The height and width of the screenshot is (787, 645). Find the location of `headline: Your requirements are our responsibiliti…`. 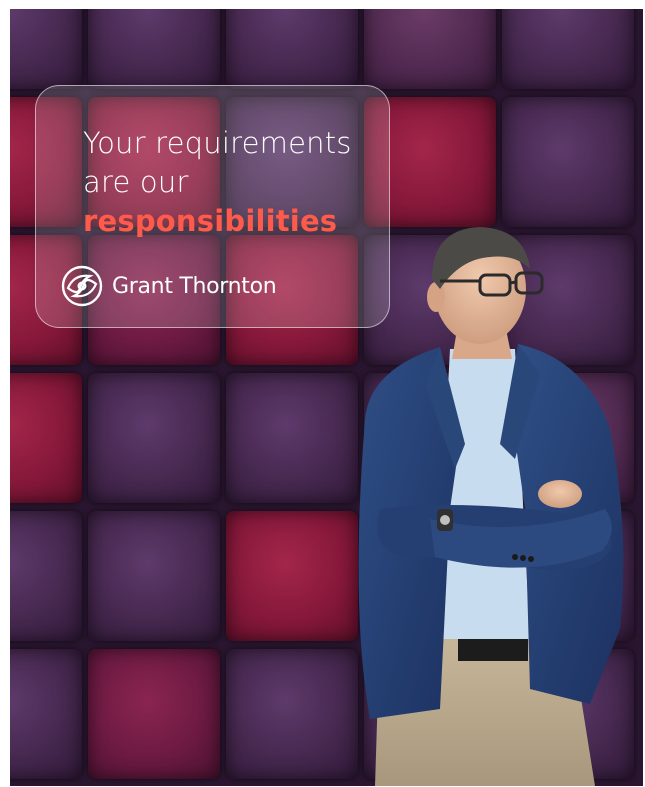

headline: Your requirements are our responsibiliti… is located at coordinates (217, 182).